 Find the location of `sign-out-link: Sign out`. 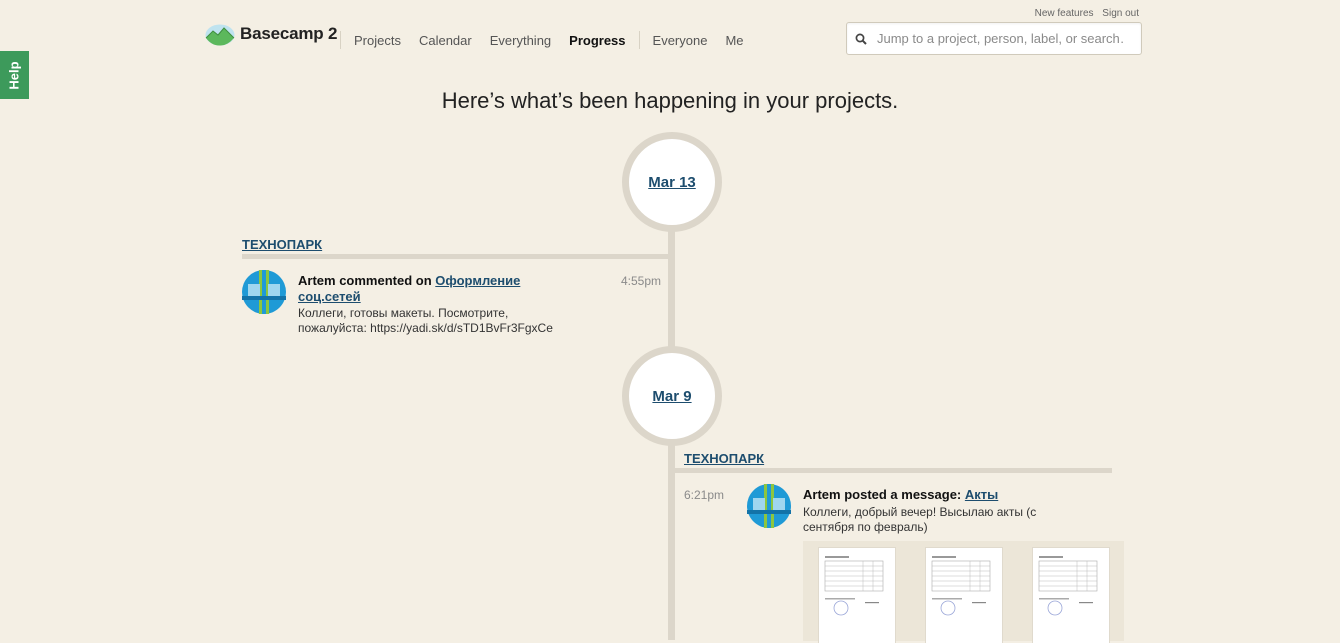

sign-out-link: Sign out is located at coordinates (1120, 13).